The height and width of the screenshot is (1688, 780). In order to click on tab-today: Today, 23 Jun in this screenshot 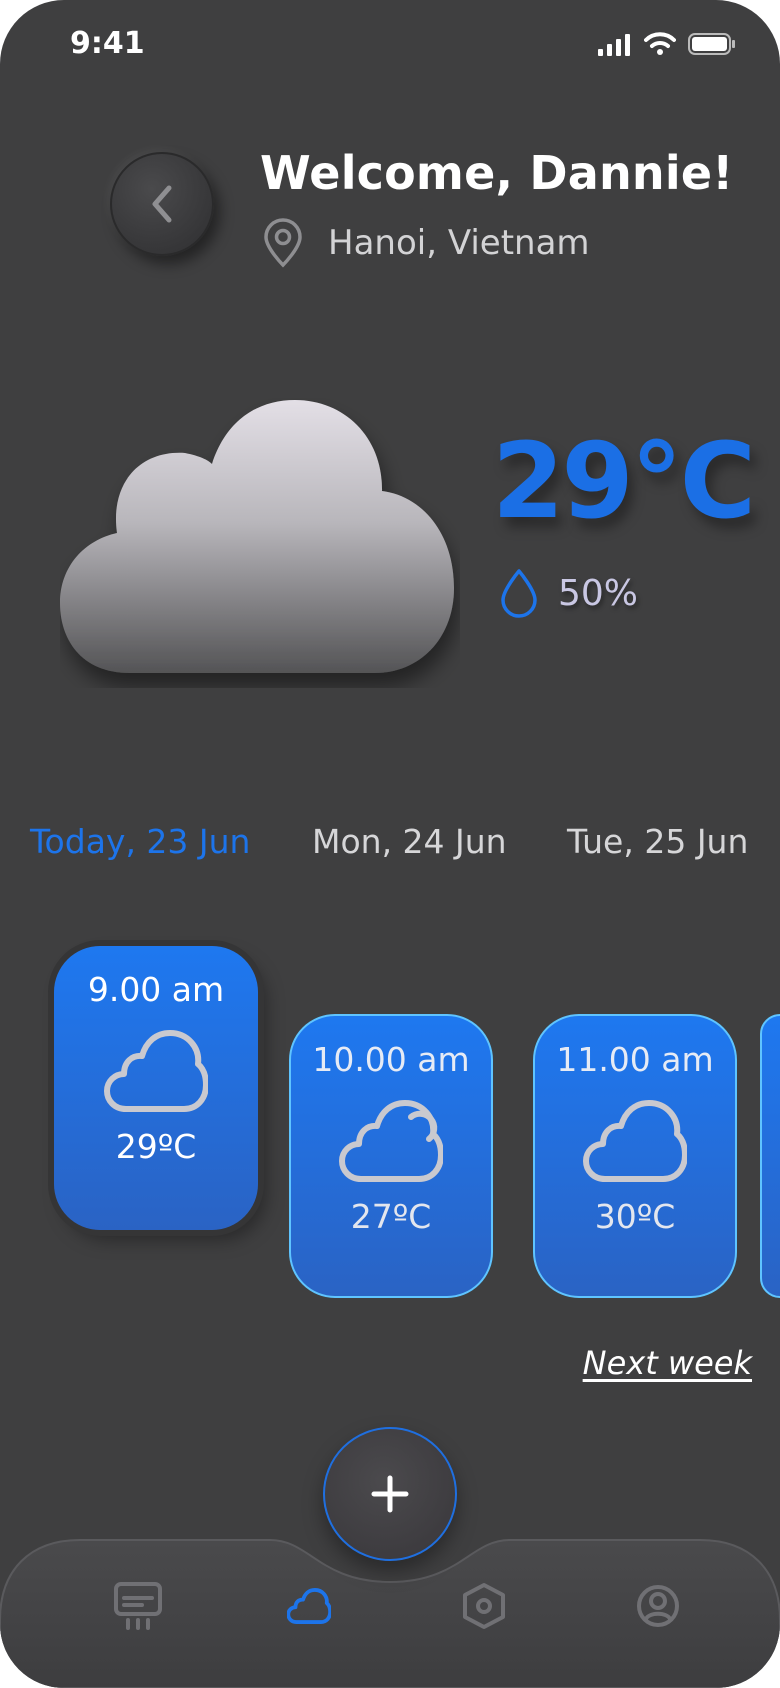, I will do `click(140, 841)`.